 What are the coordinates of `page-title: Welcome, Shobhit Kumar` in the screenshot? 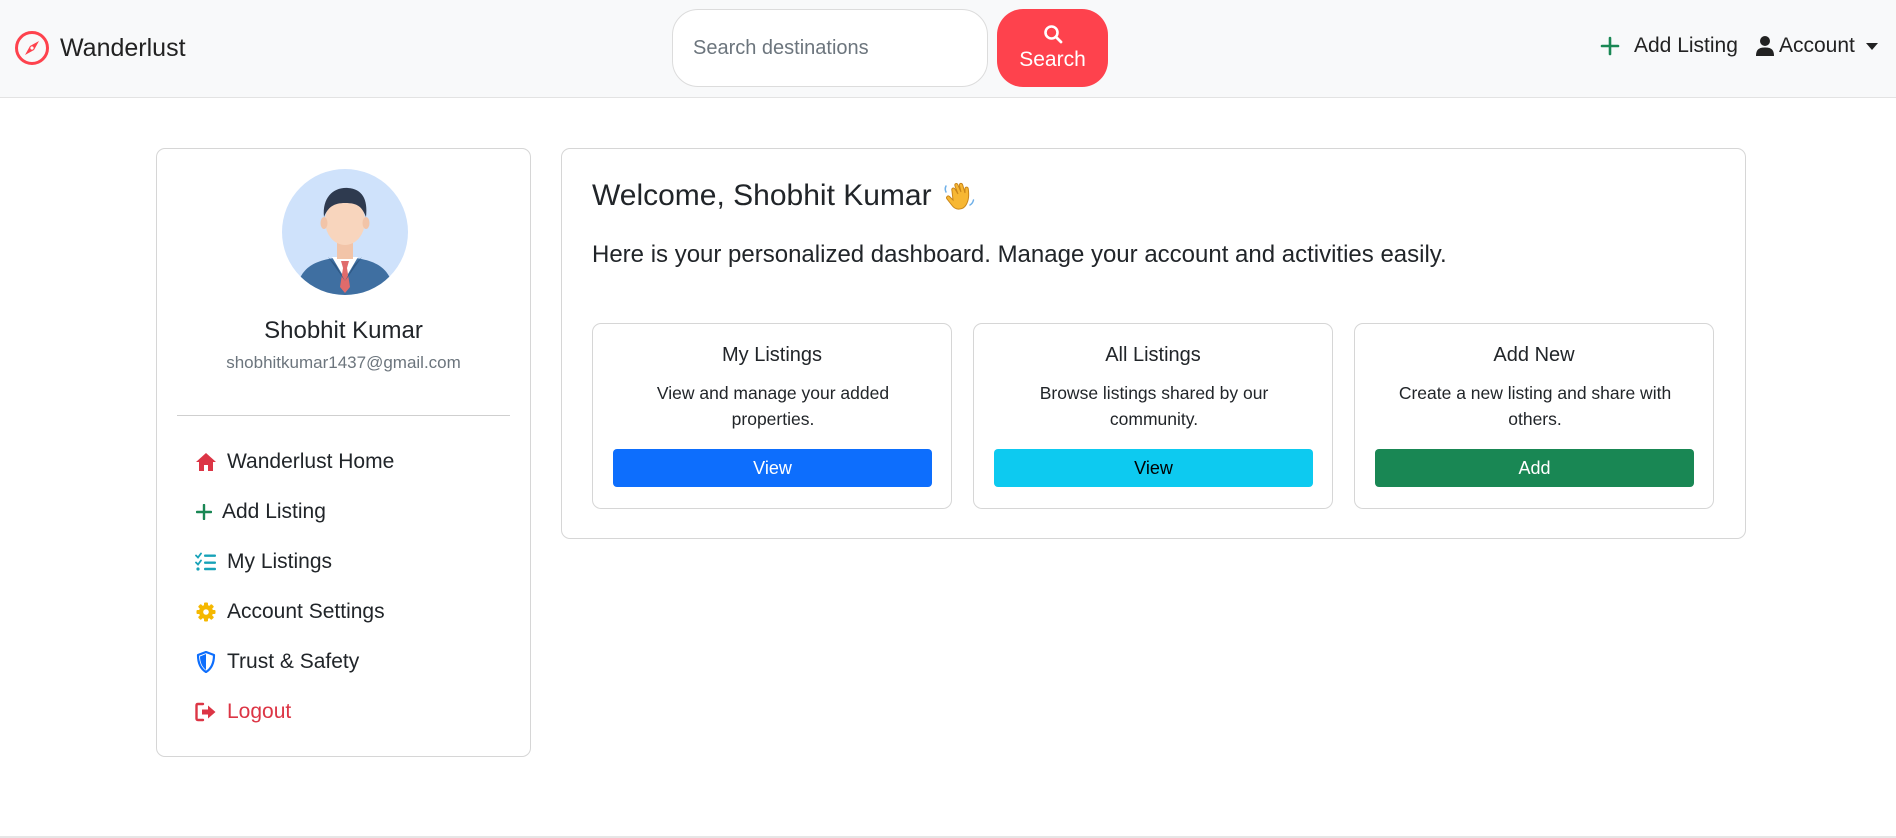 It's located at (784, 196).